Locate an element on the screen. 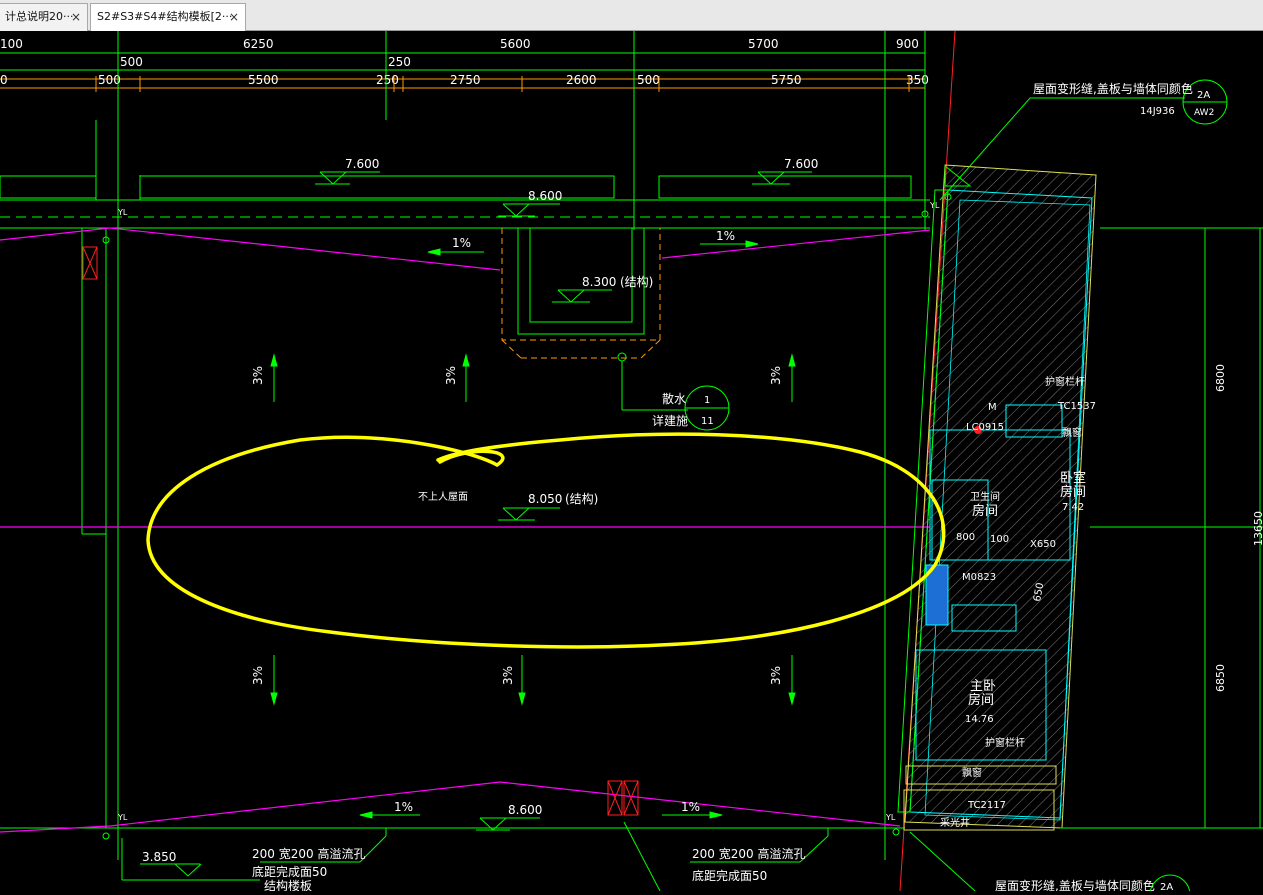 This screenshot has width=1263, height=895. right-dimensions is located at coordinates (1161, 528).